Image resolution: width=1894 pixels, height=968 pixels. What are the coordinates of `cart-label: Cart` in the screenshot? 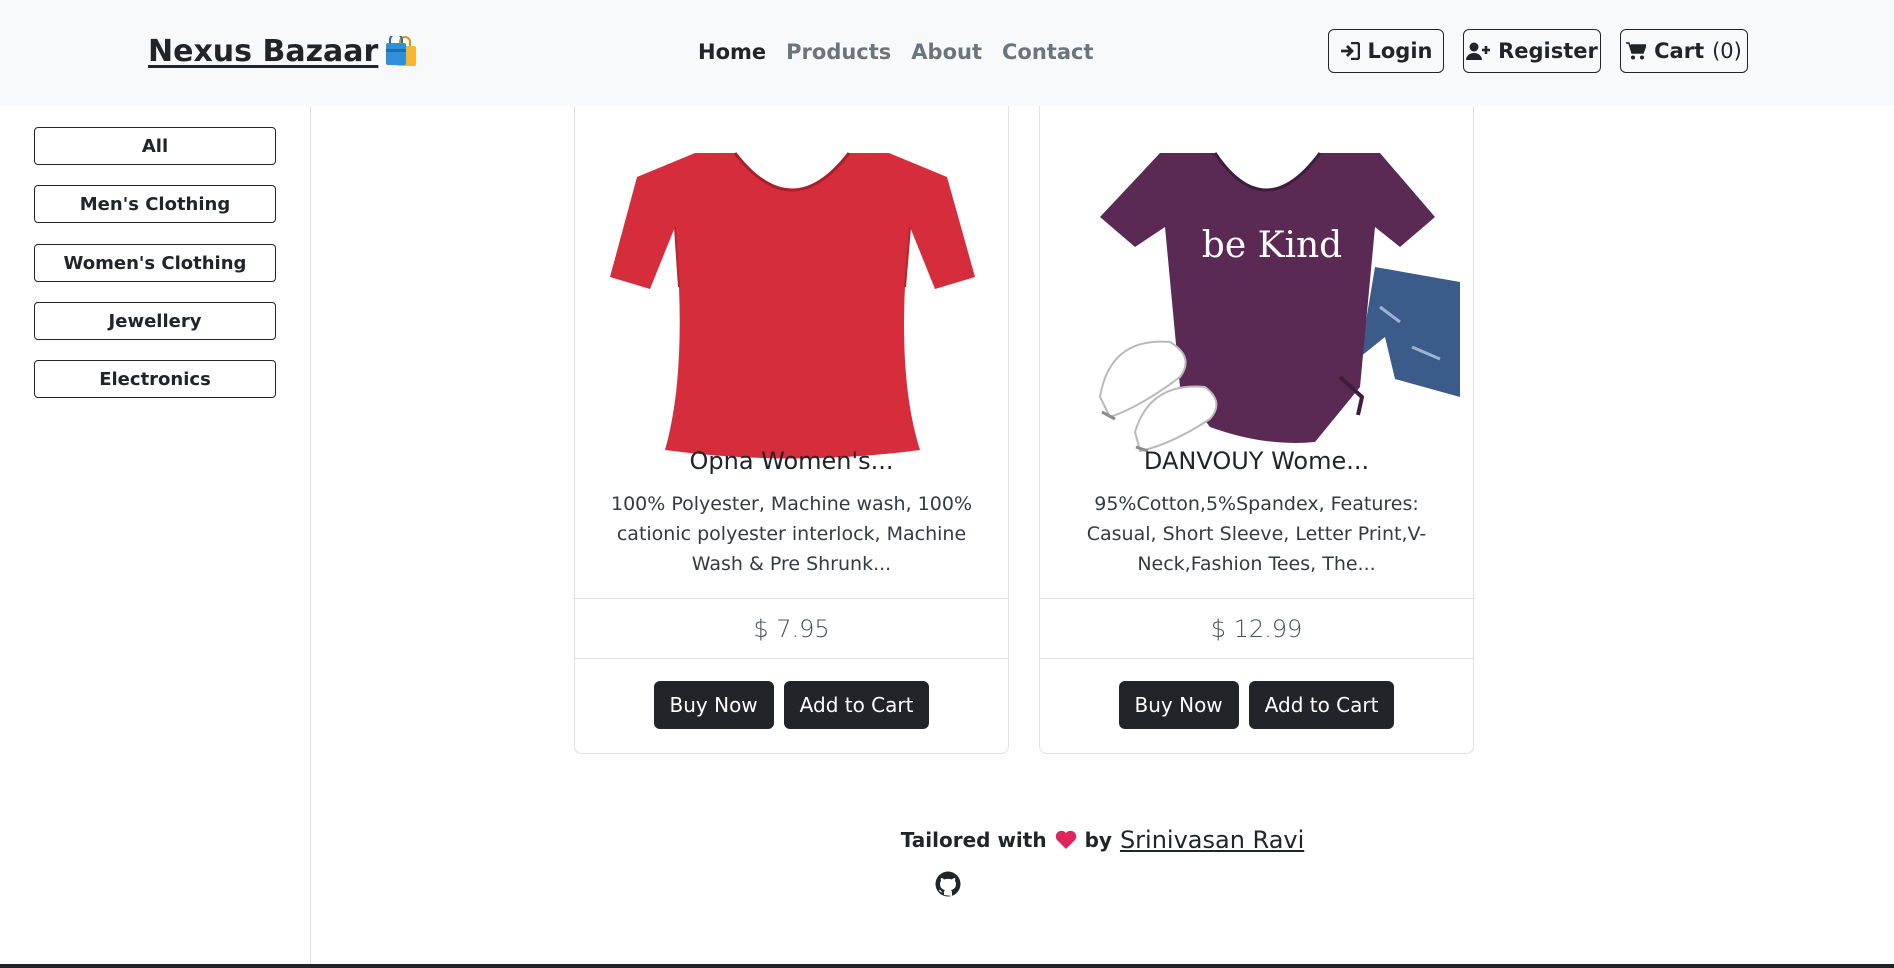 It's located at (1679, 51).